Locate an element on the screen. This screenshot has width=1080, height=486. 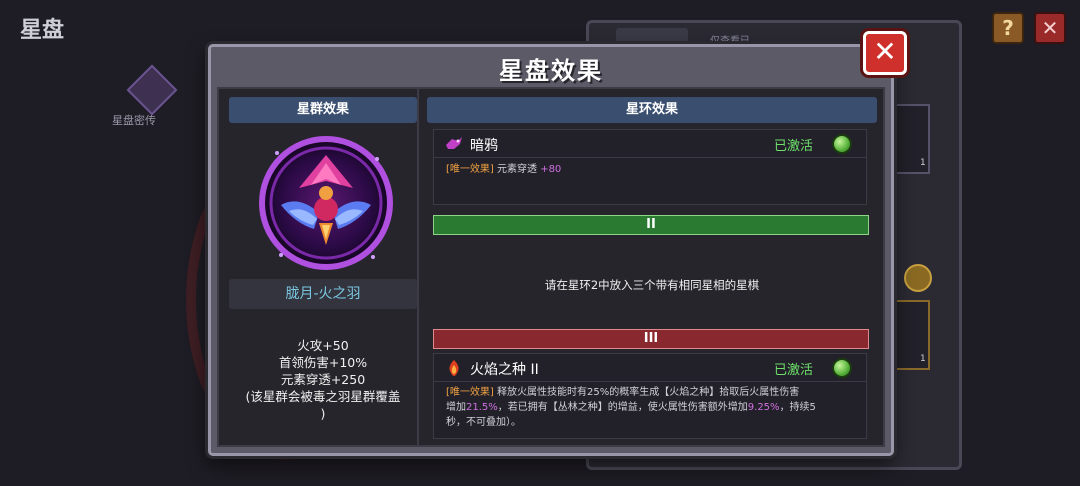
bonus-line: 元素穿透+250 is located at coordinates (323, 379).